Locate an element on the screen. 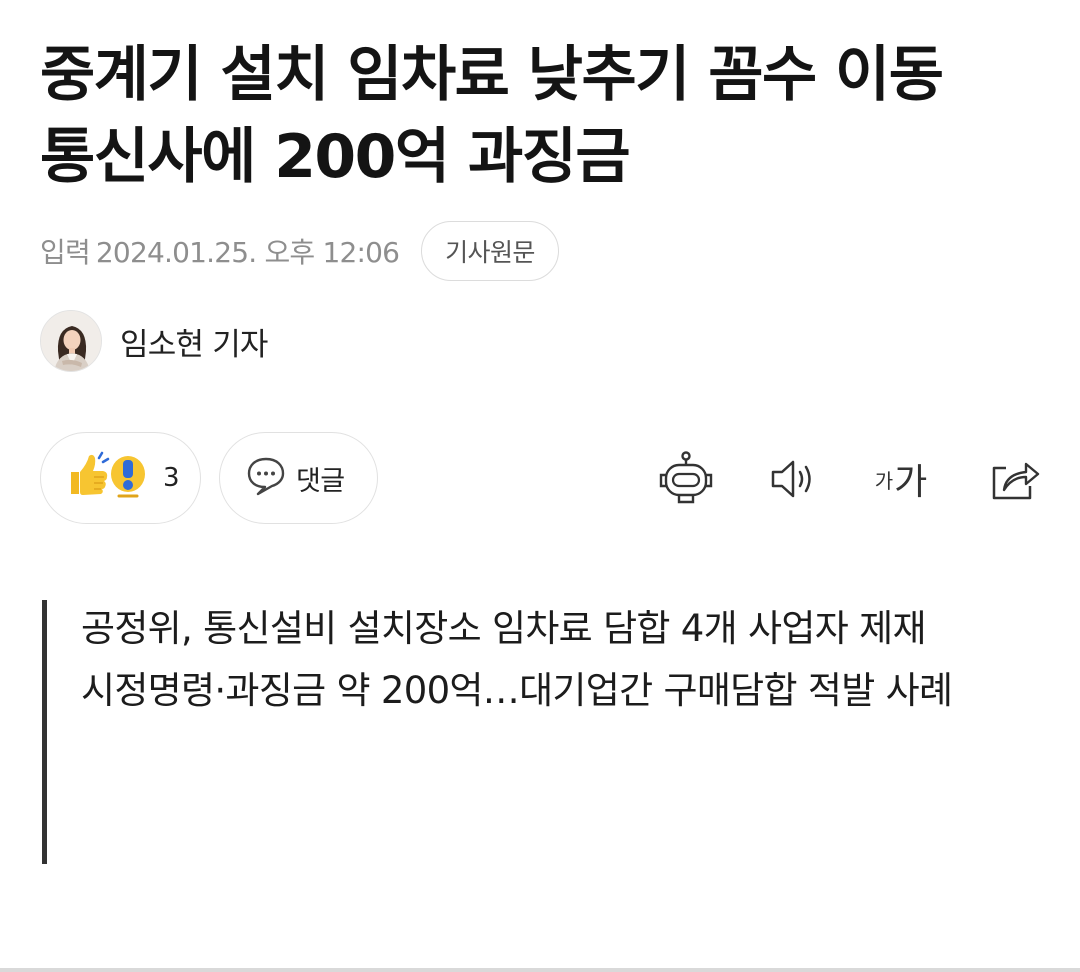 The image size is (1080, 972). share-icon is located at coordinates (1016, 481).